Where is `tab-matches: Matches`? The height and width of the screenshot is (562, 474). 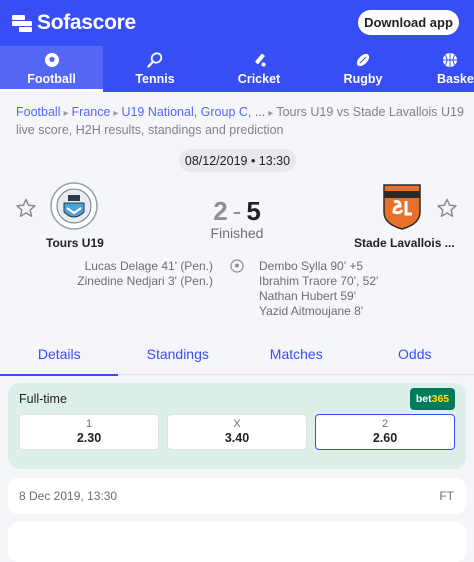
tab-matches: Matches is located at coordinates (296, 354).